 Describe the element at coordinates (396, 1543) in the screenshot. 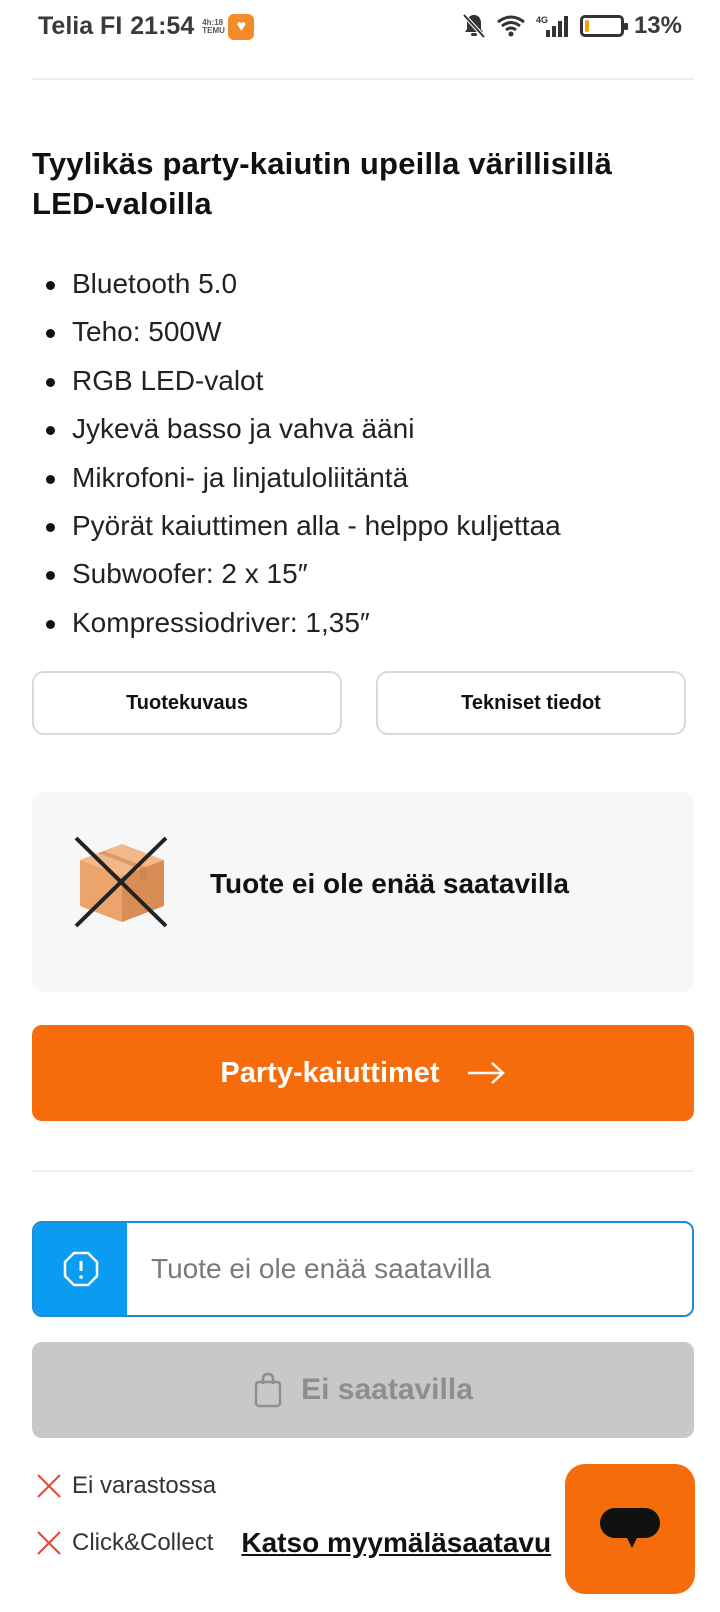

I see `store-availability-link: Katso myymäläsaatavu` at that location.